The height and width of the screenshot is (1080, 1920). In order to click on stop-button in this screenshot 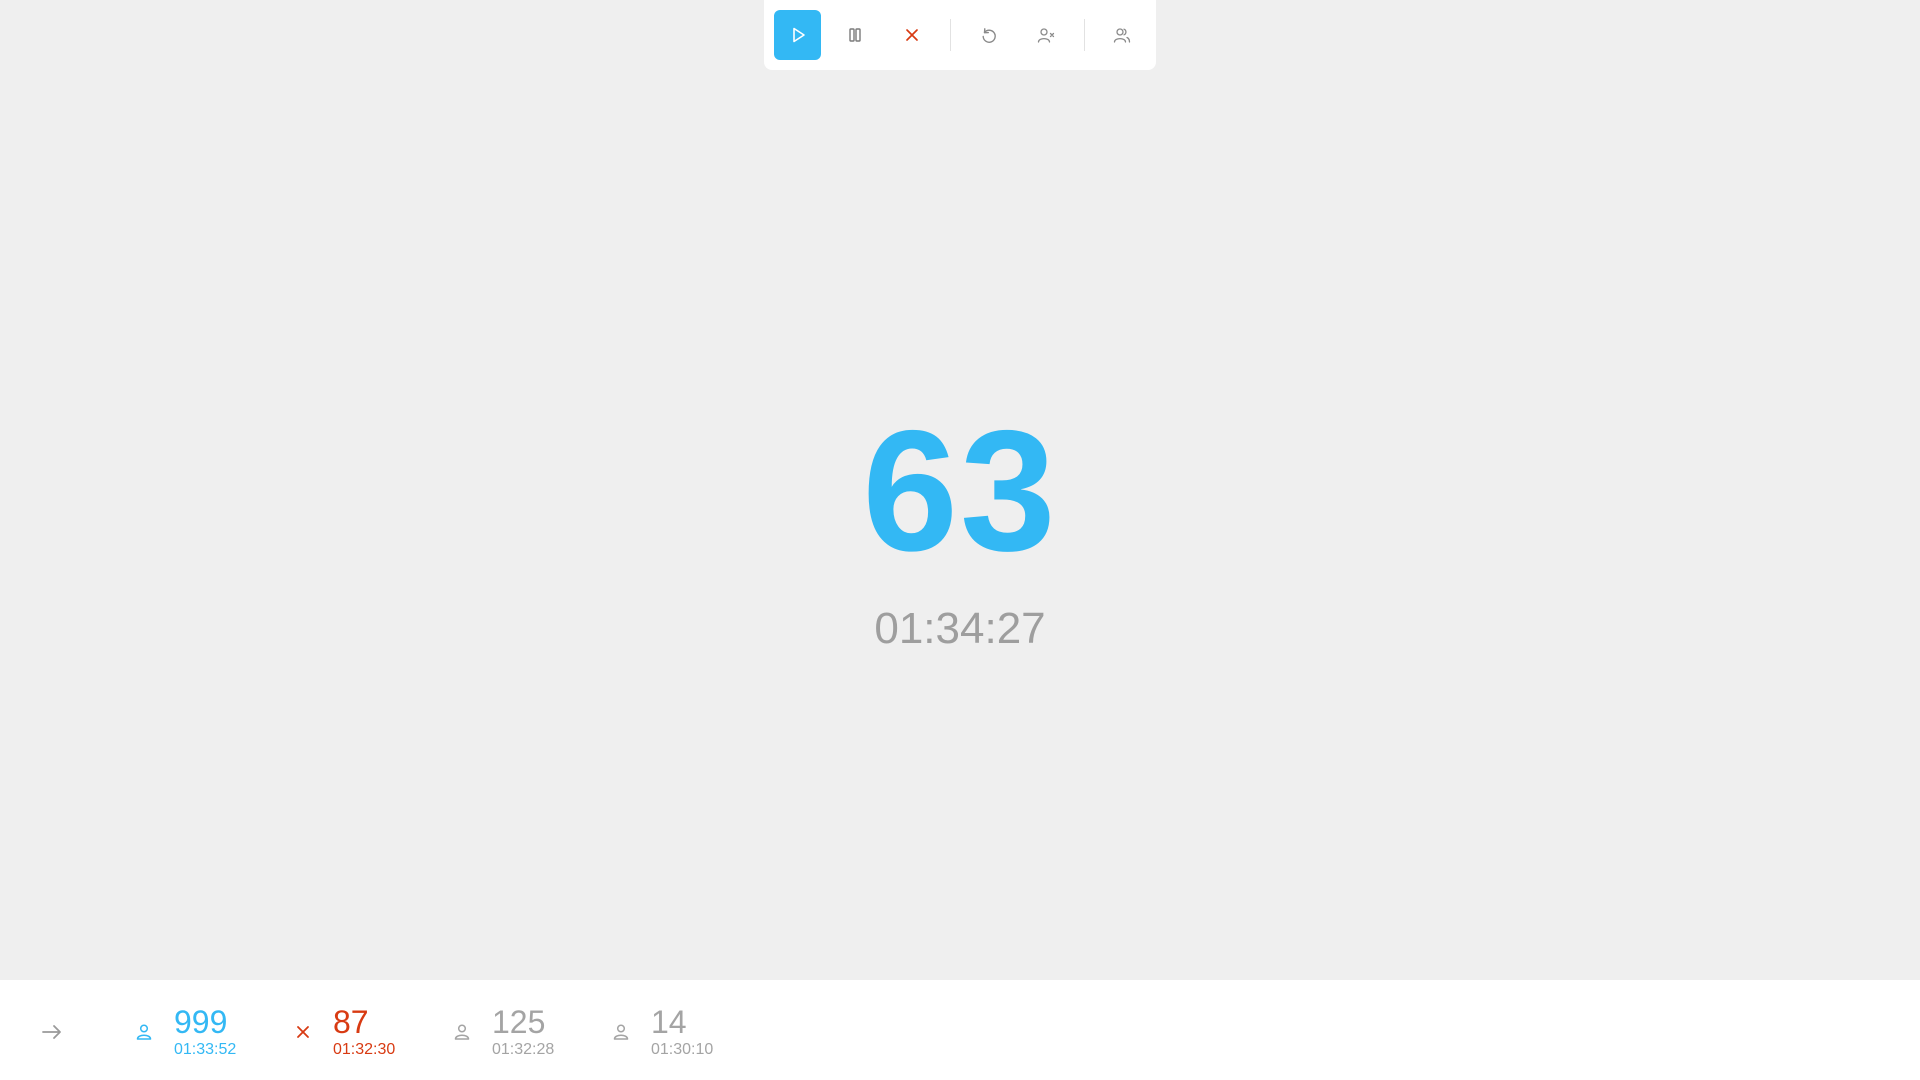, I will do `click(912, 35)`.